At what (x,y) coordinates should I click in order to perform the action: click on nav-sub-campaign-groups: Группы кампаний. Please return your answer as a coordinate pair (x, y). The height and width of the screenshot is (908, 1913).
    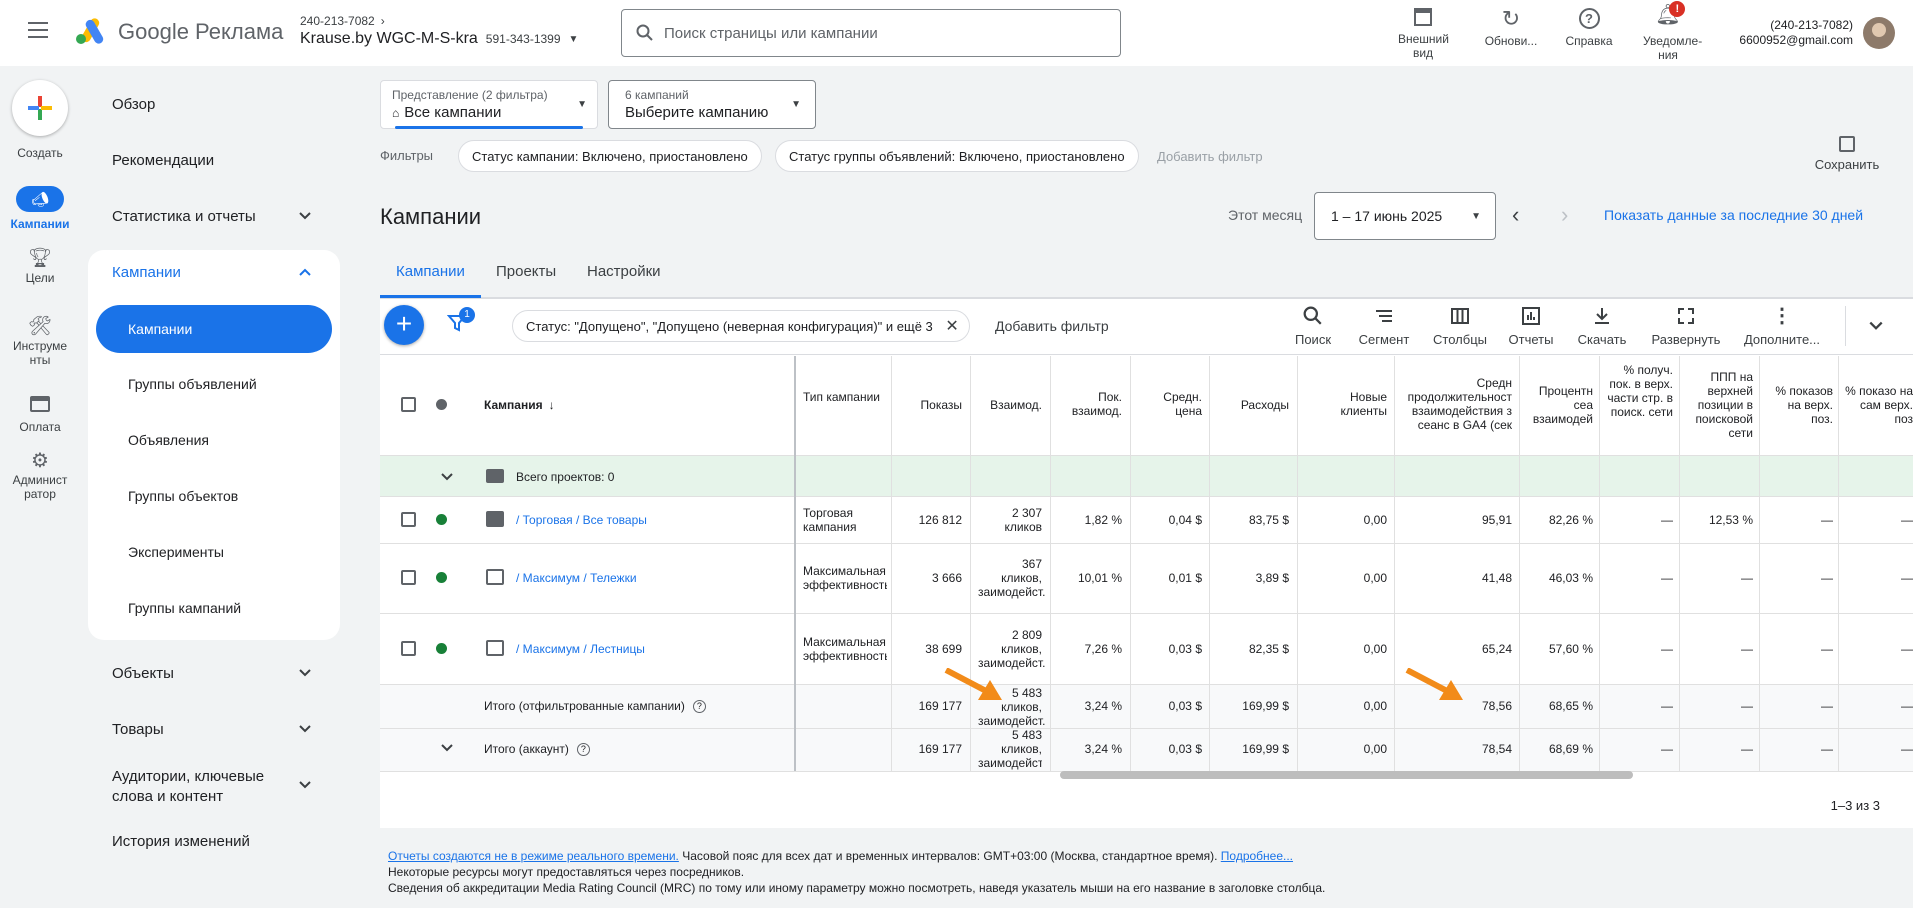
    Looking at the image, I should click on (184, 608).